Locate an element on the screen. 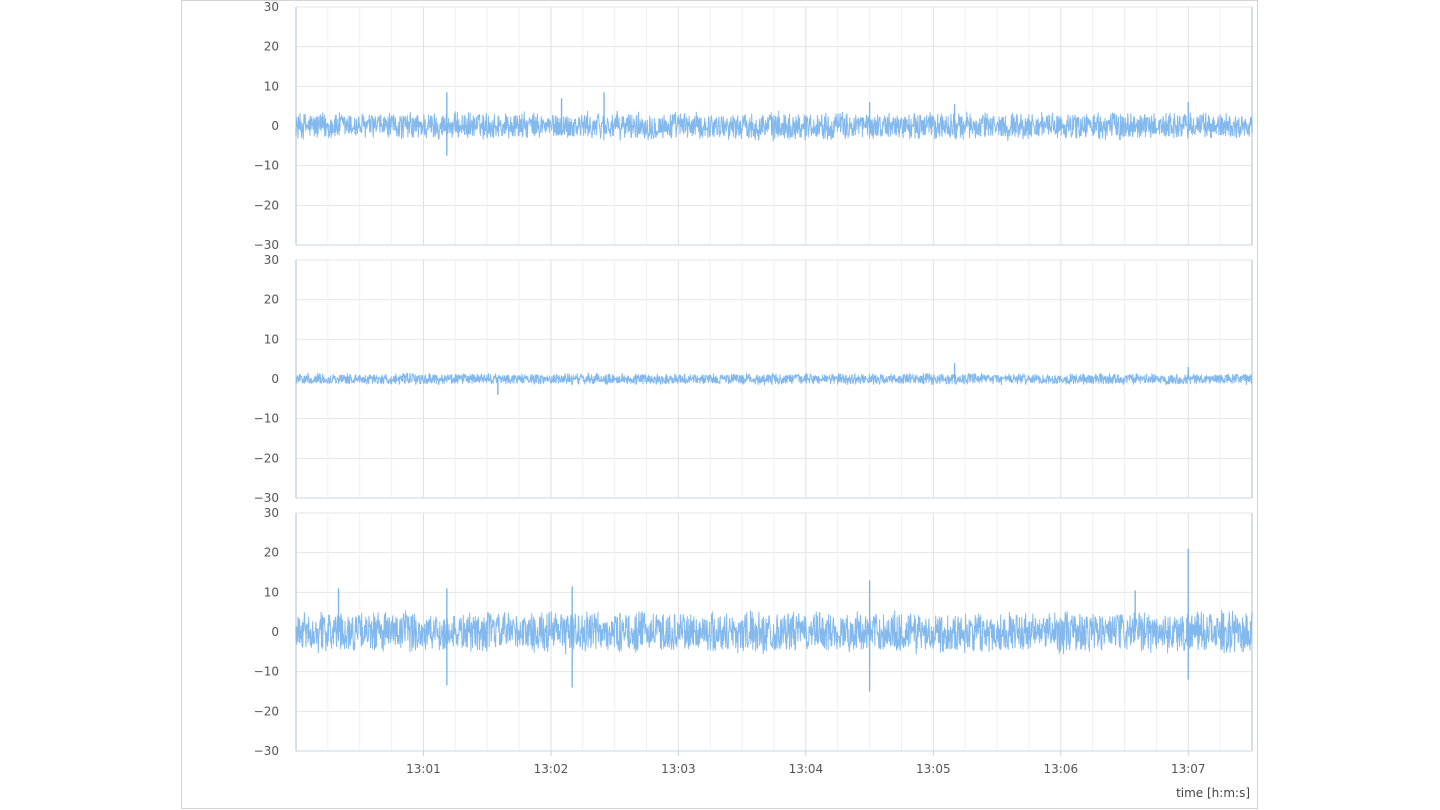 The width and height of the screenshot is (1440, 810). x-axis-title: time [h:m:s] is located at coordinates (1213, 793).